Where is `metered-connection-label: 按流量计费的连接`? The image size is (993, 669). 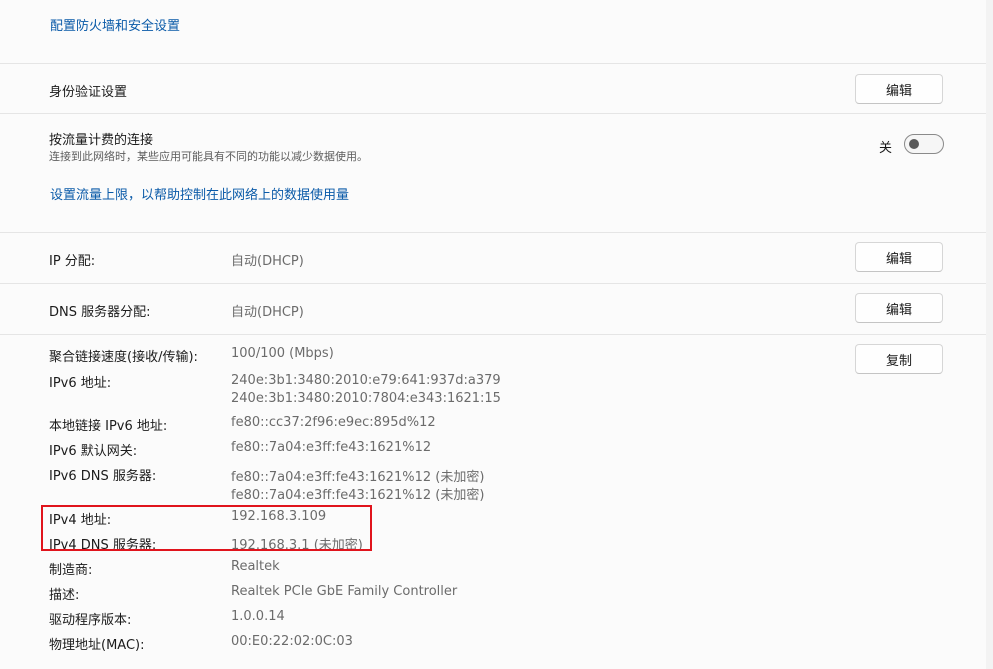
metered-connection-label: 按流量计费的连接 is located at coordinates (101, 140).